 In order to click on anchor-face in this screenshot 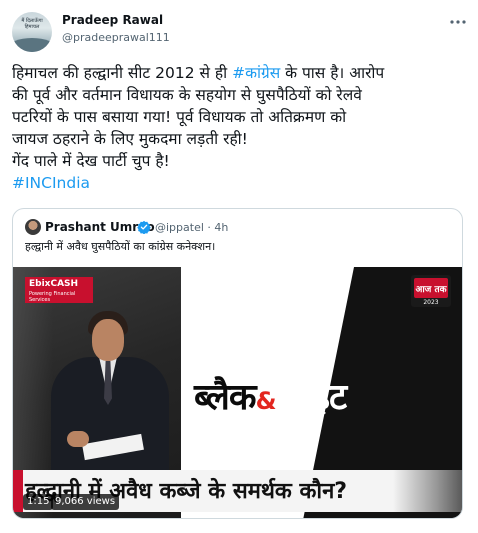, I will do `click(108, 340)`.